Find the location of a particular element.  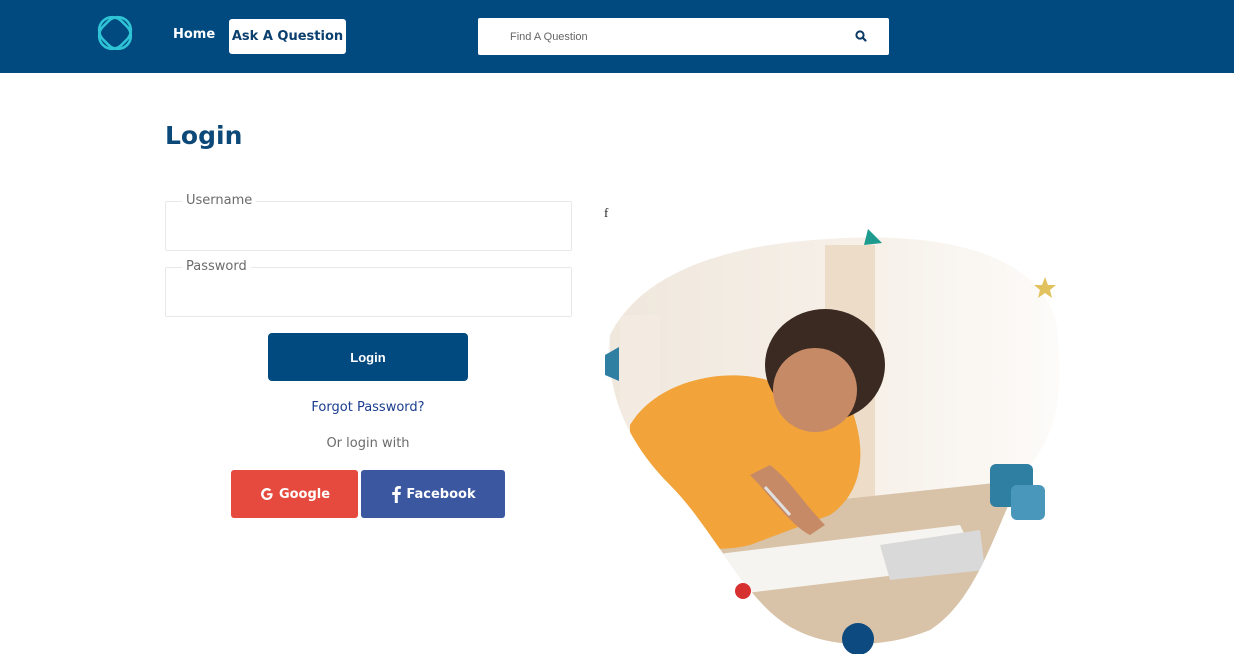

facebook-label: Facebook is located at coordinates (441, 494).